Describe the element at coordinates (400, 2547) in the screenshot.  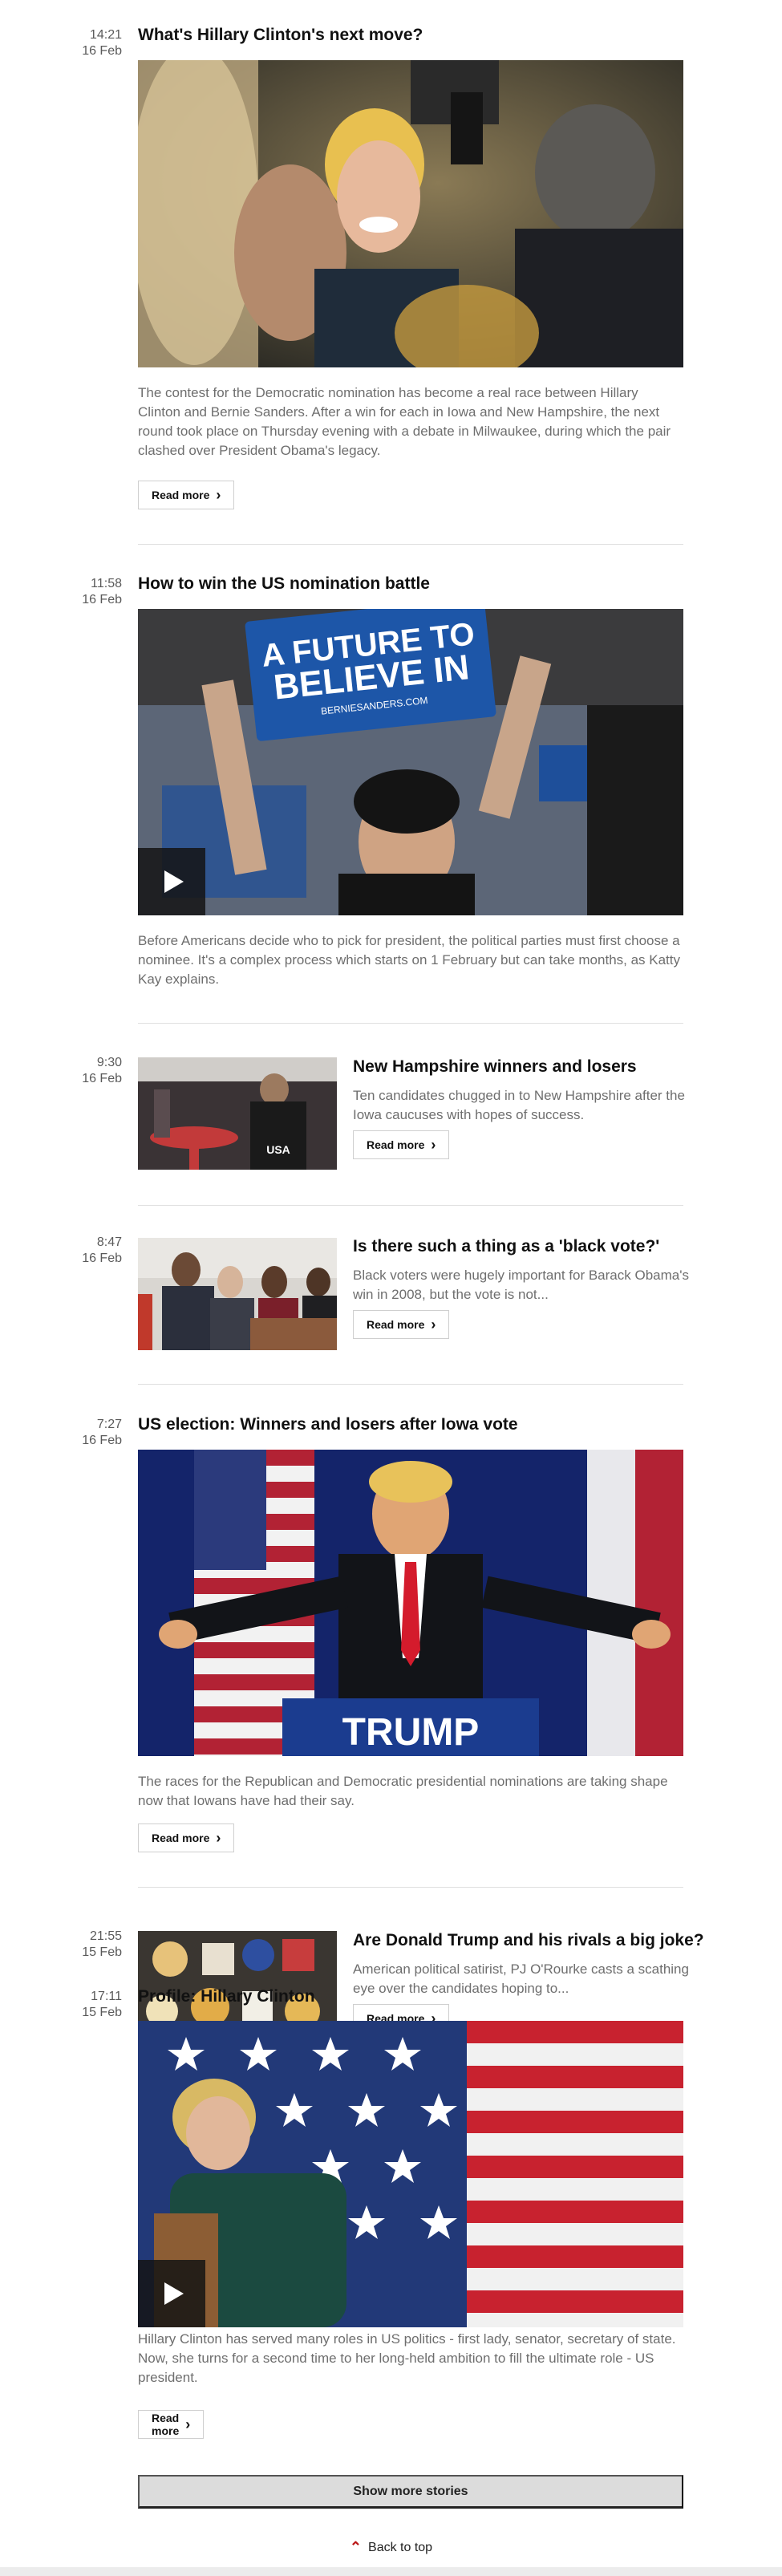
I see `back-to-top-label: Back to top` at that location.